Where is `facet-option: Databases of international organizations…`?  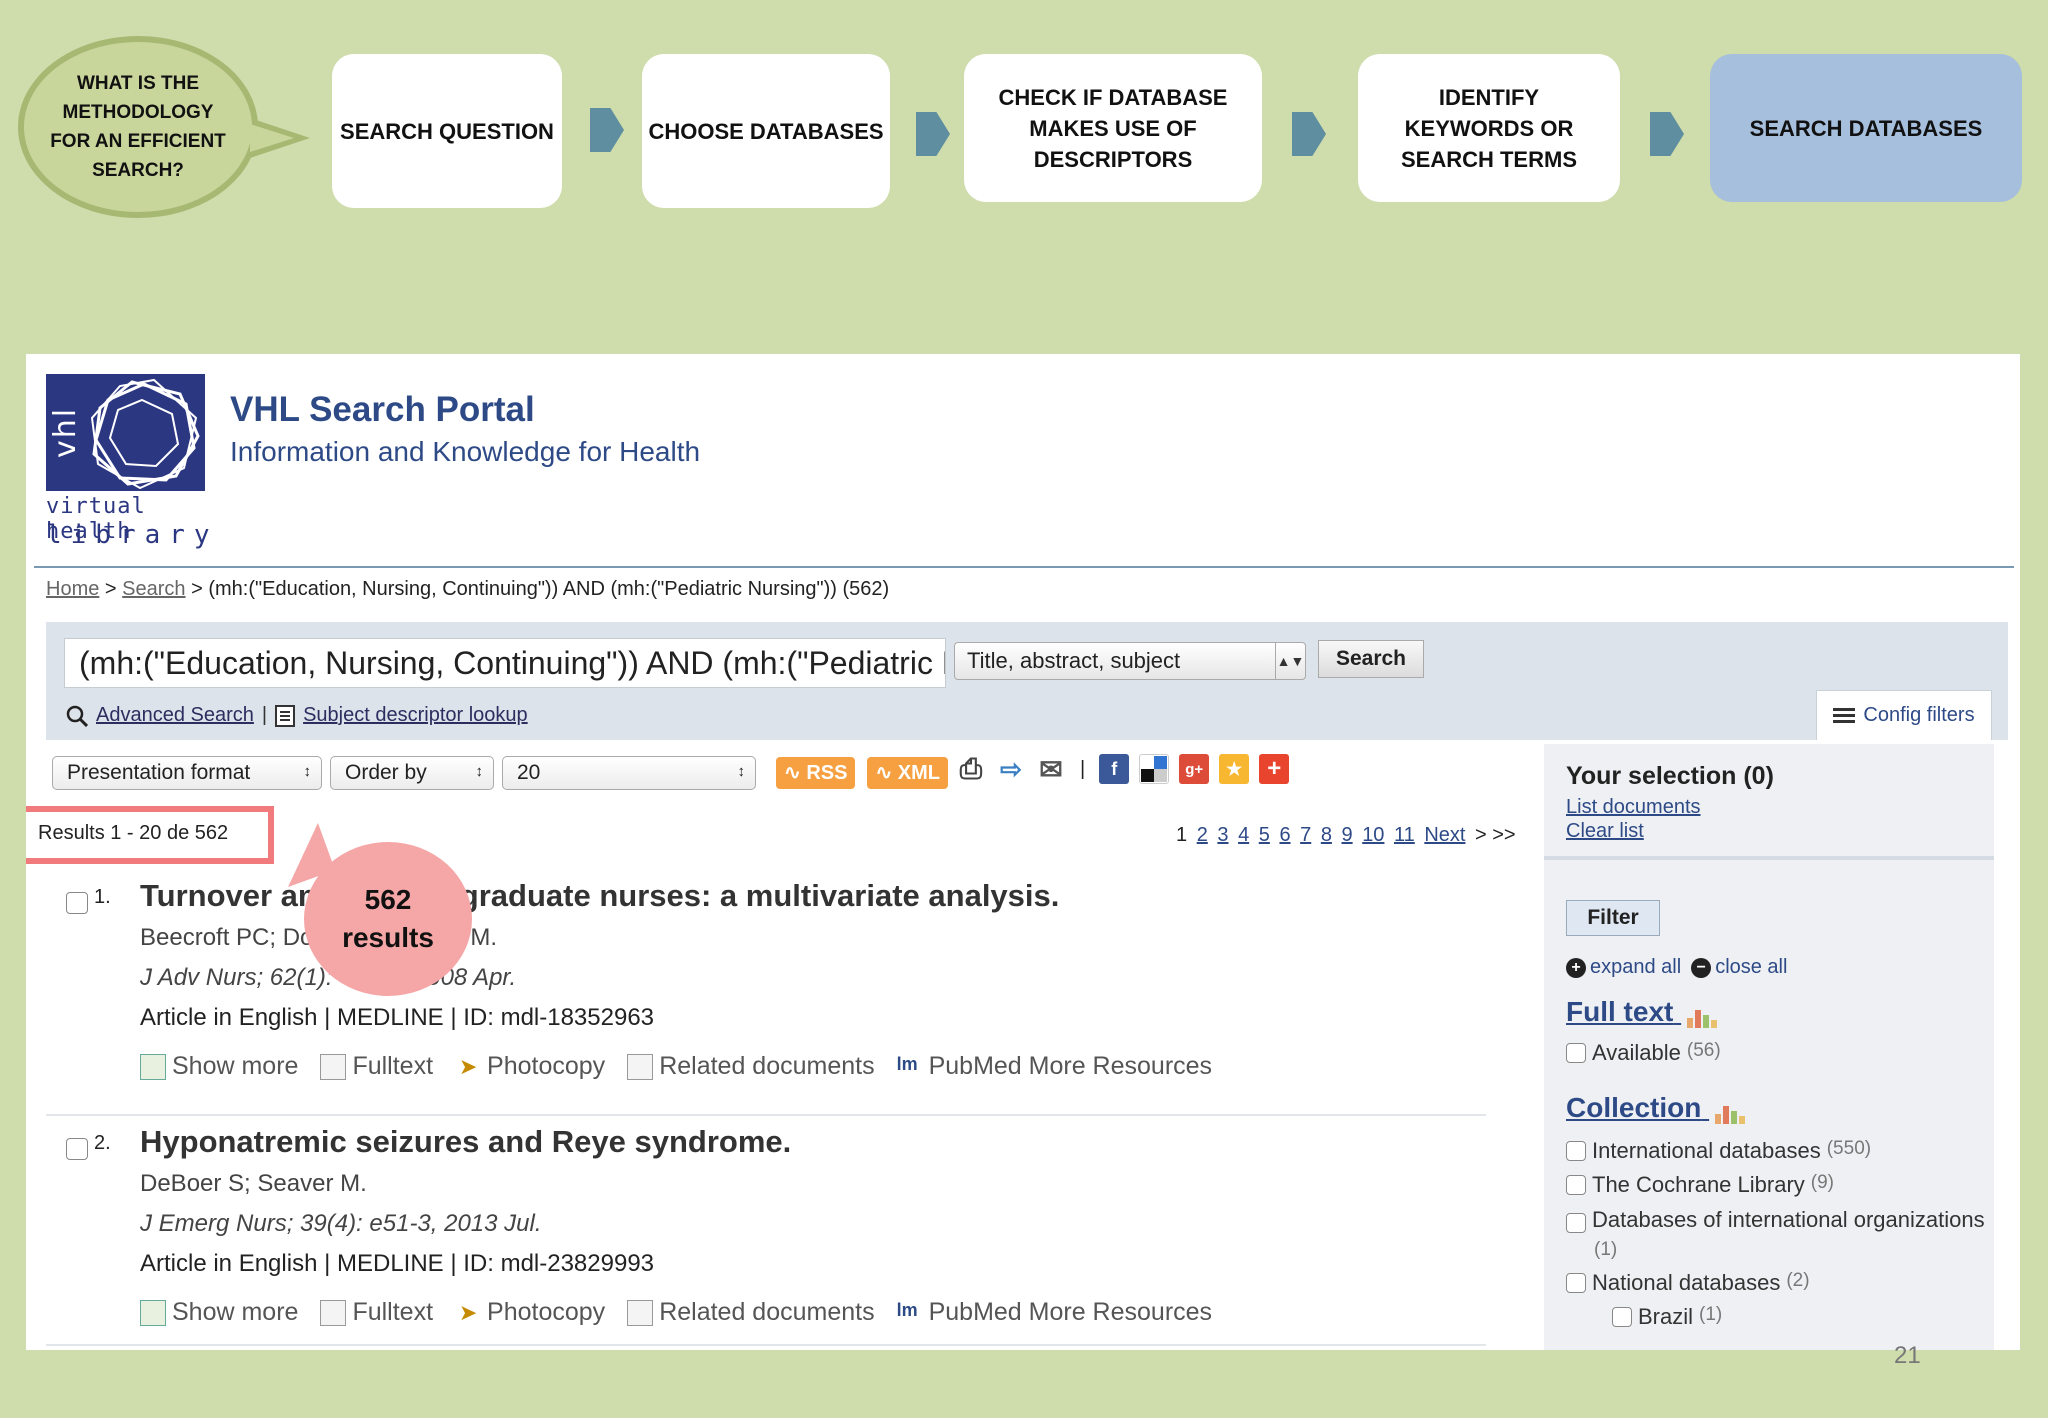
facet-option: Databases of international organizations… is located at coordinates (1776, 1235).